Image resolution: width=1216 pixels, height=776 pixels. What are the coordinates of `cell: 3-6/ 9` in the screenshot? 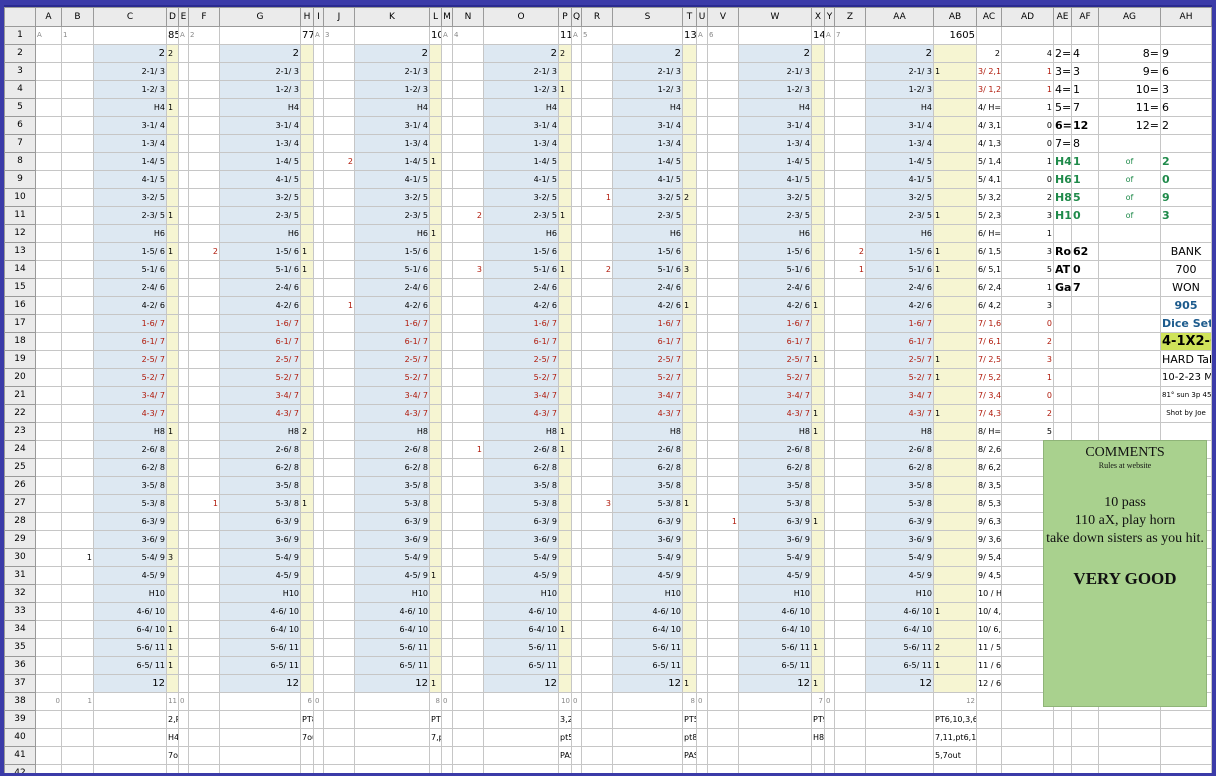 It's located at (647, 539).